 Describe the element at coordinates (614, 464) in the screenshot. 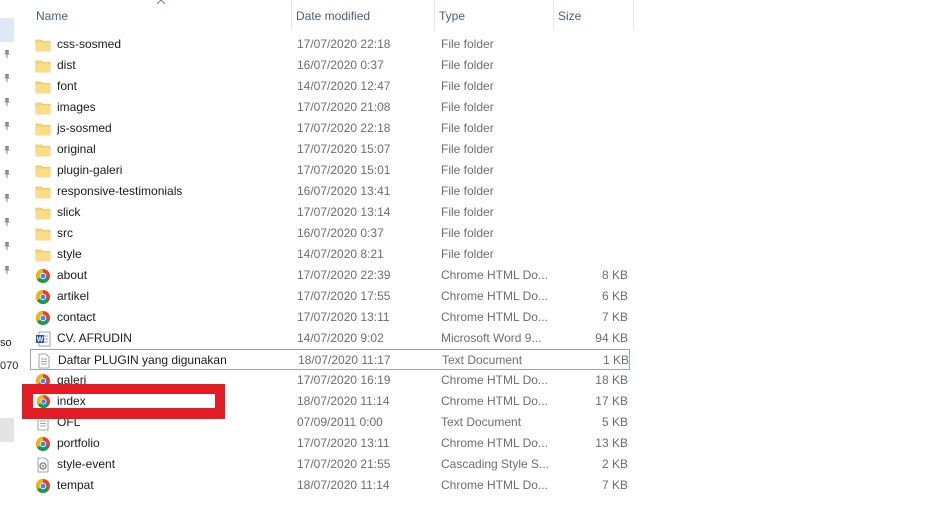

I see `file-size: 2 KB` at that location.